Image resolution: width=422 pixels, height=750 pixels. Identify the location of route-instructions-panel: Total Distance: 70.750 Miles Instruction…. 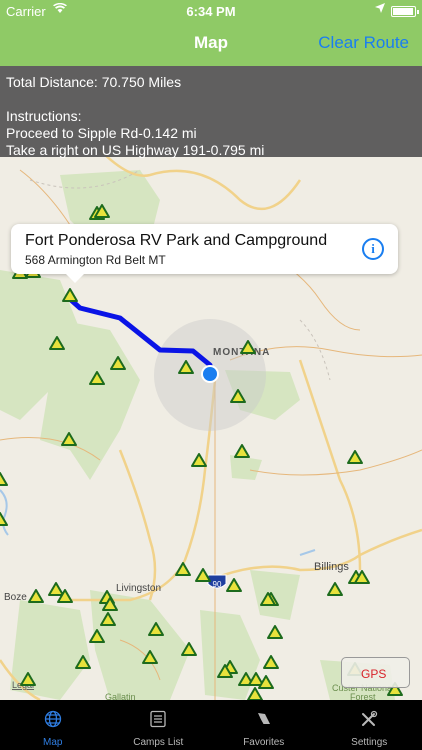
(211, 112).